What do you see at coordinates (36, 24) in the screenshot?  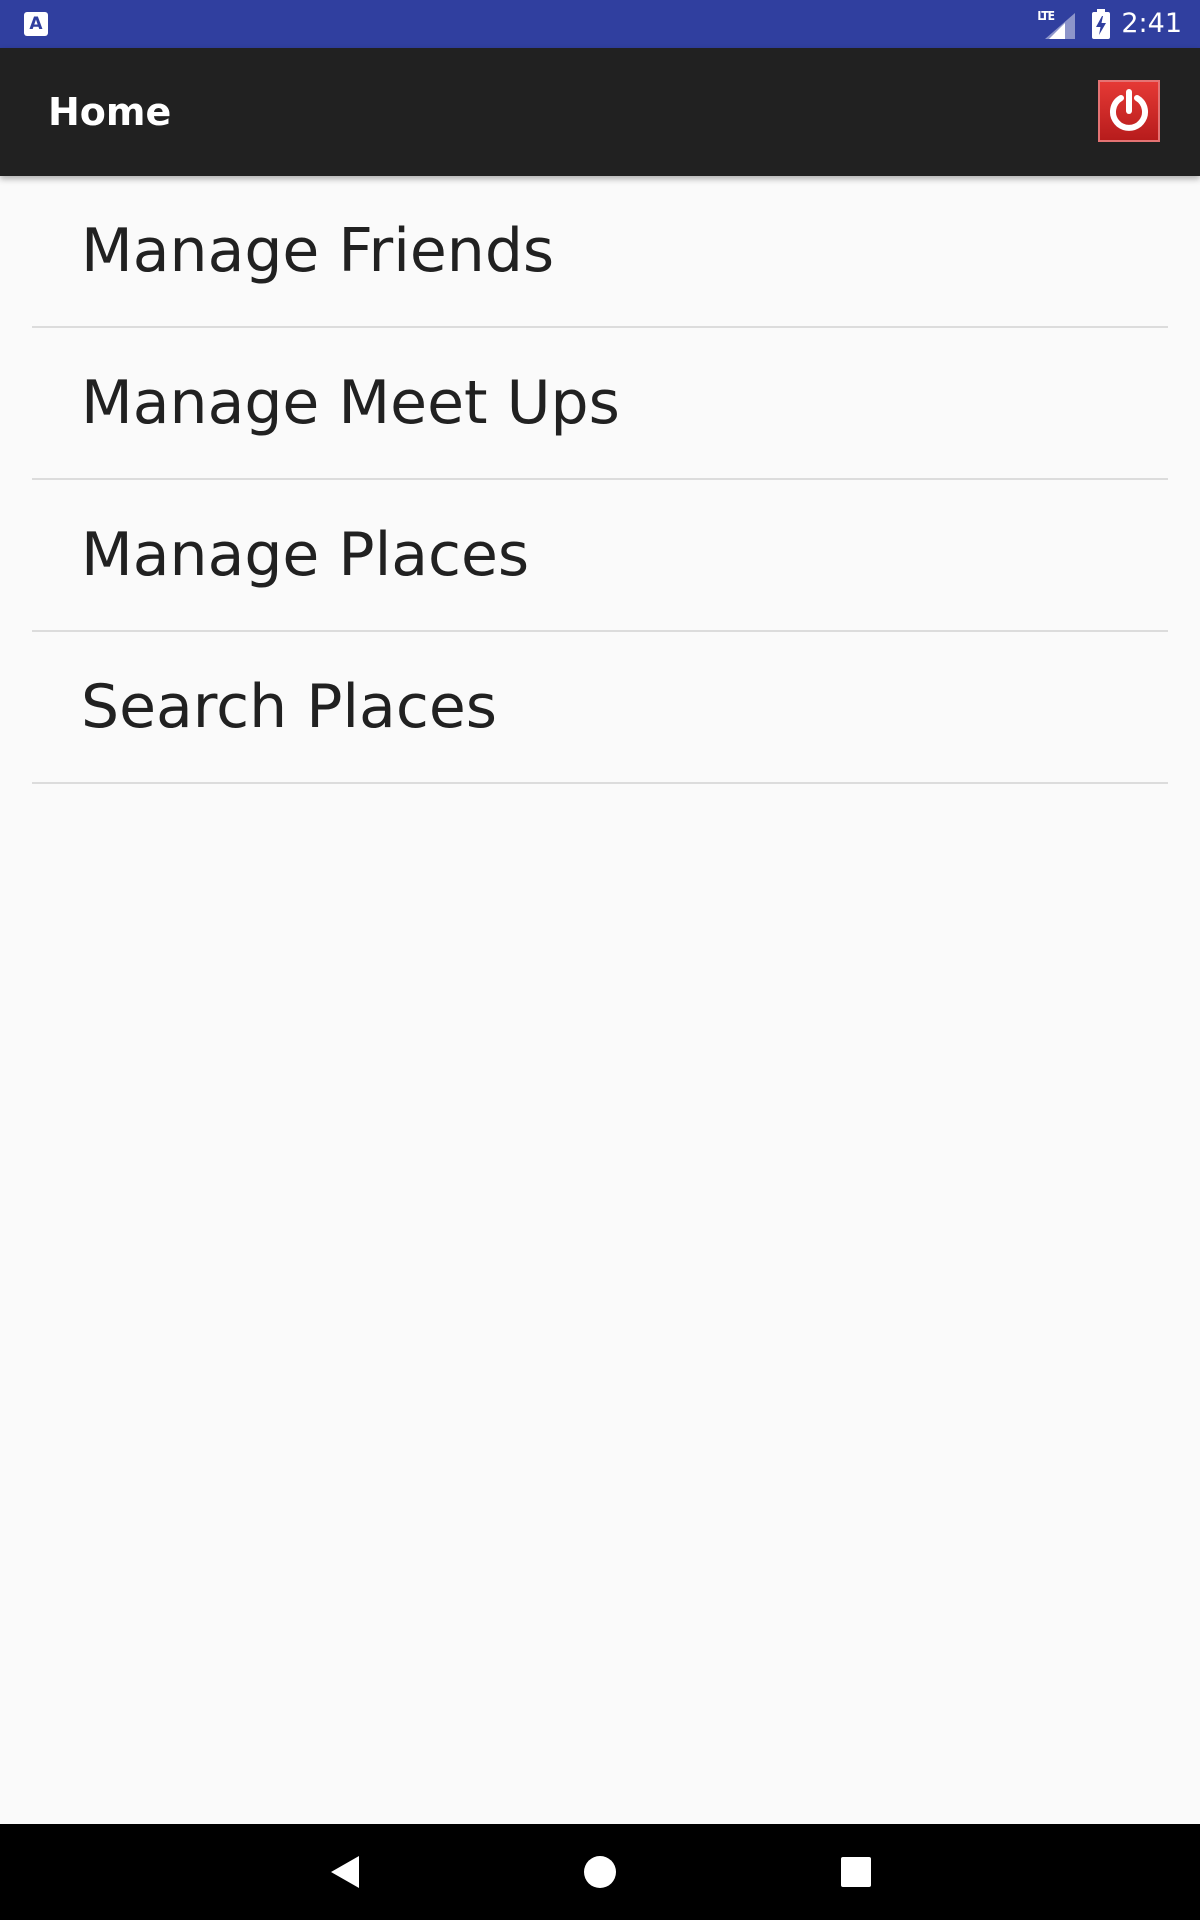 I see `app-notification-icon: A` at bounding box center [36, 24].